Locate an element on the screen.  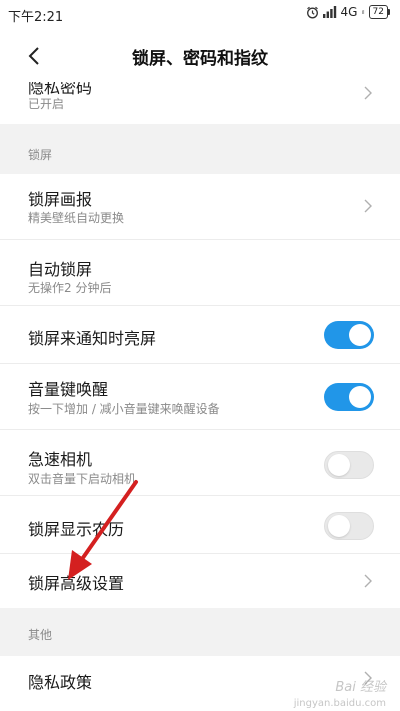
volume-key-wake-toggle is located at coordinates (349, 397).